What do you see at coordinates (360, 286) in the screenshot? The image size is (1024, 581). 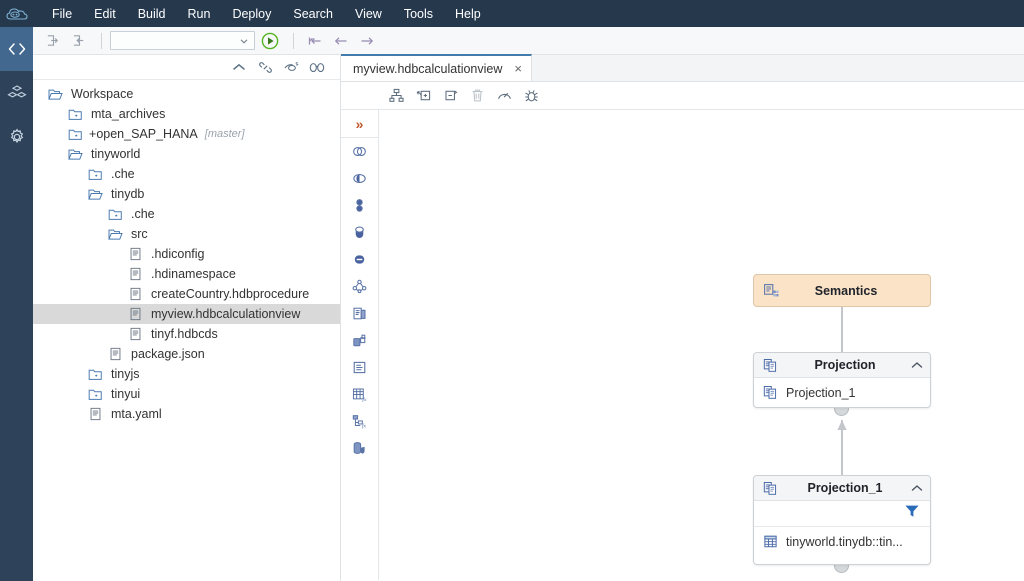 I see `palette-star-join-icon` at bounding box center [360, 286].